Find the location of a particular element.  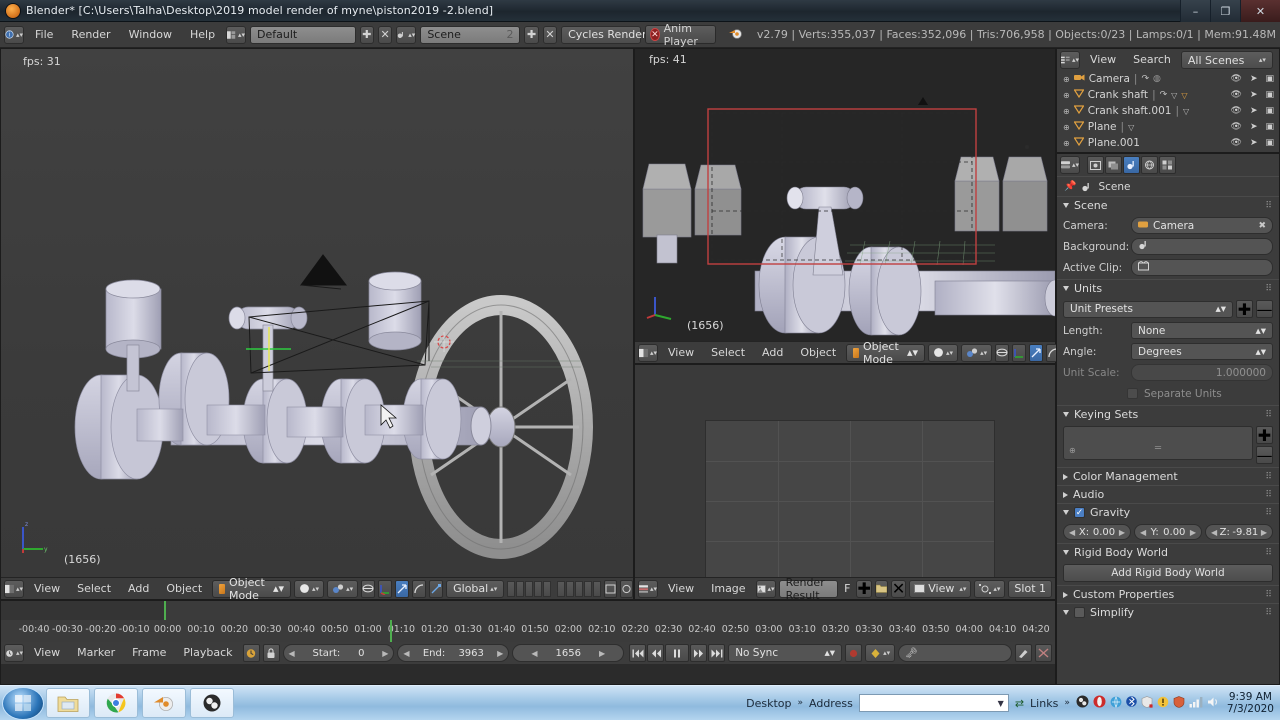

outliner-item-crank-shaft-001: ⊕ Crank shaft.001 | ▽ 👁 ➤ ▣ is located at coordinates (1168, 111).